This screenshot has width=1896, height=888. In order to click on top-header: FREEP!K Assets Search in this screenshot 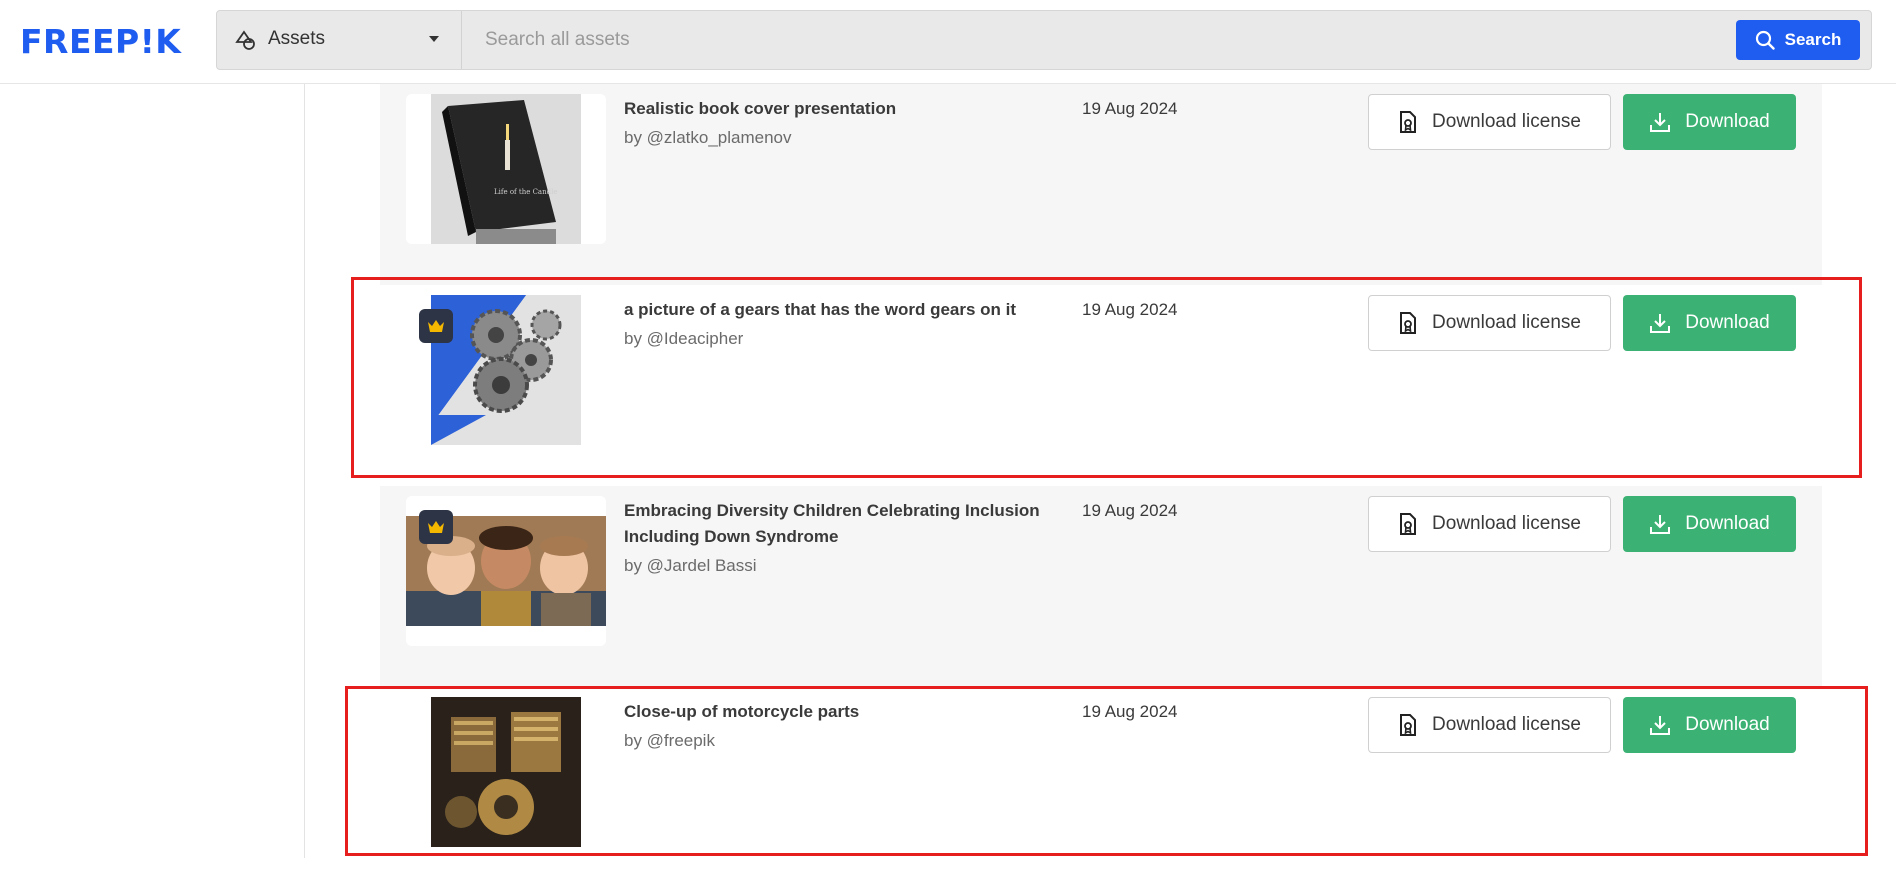, I will do `click(948, 42)`.